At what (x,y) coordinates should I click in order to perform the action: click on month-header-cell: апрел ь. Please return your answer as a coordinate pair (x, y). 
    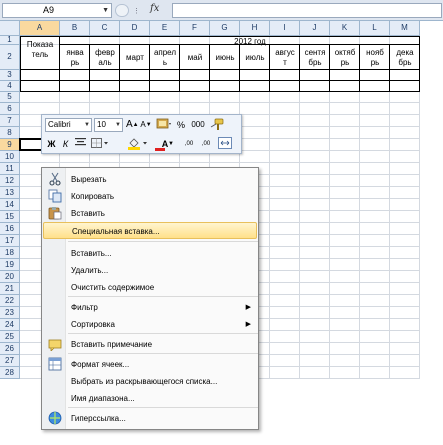
    Looking at the image, I should click on (165, 58).